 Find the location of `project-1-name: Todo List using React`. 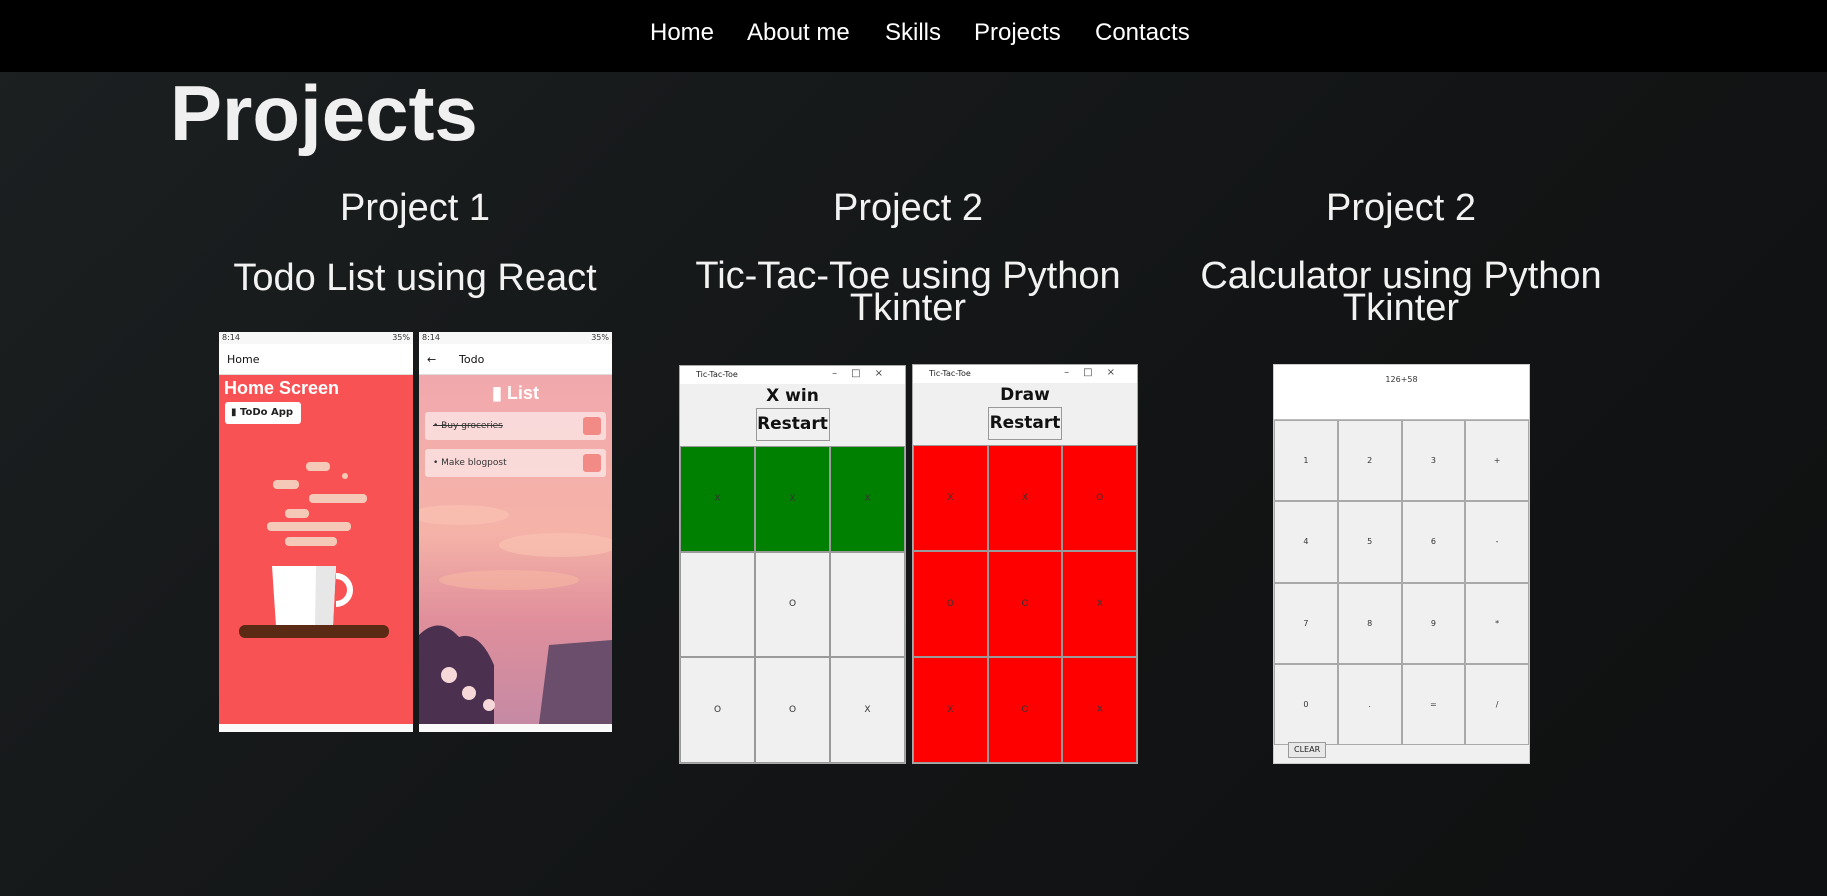

project-1-name: Todo List using React is located at coordinates (415, 278).